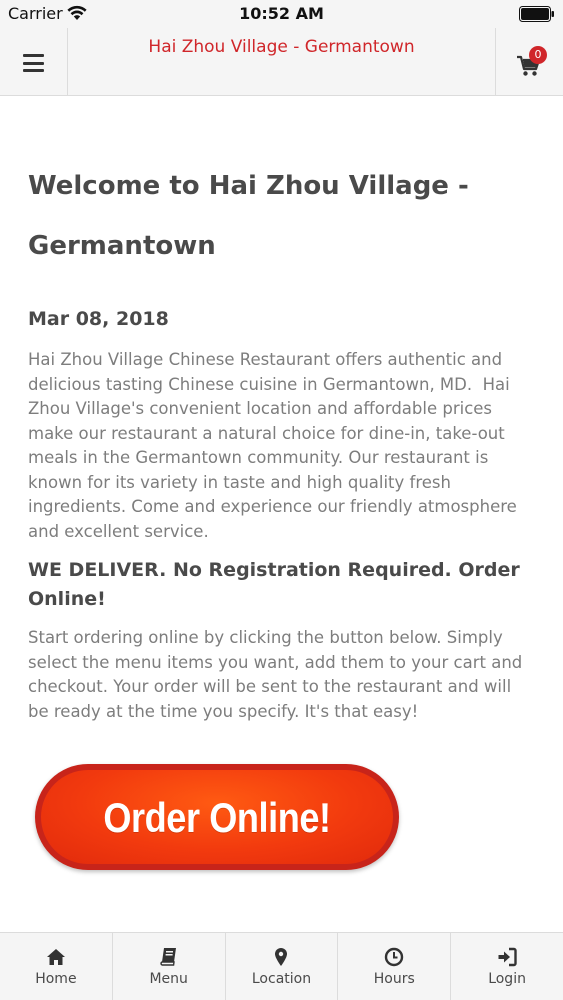  I want to click on tab-login: Login, so click(507, 966).